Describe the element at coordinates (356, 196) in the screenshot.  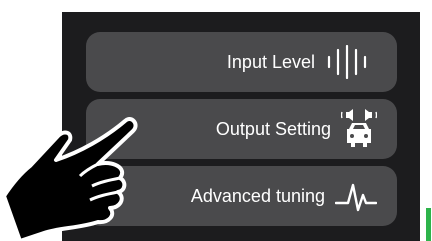
I see `pulse-line-icon` at that location.